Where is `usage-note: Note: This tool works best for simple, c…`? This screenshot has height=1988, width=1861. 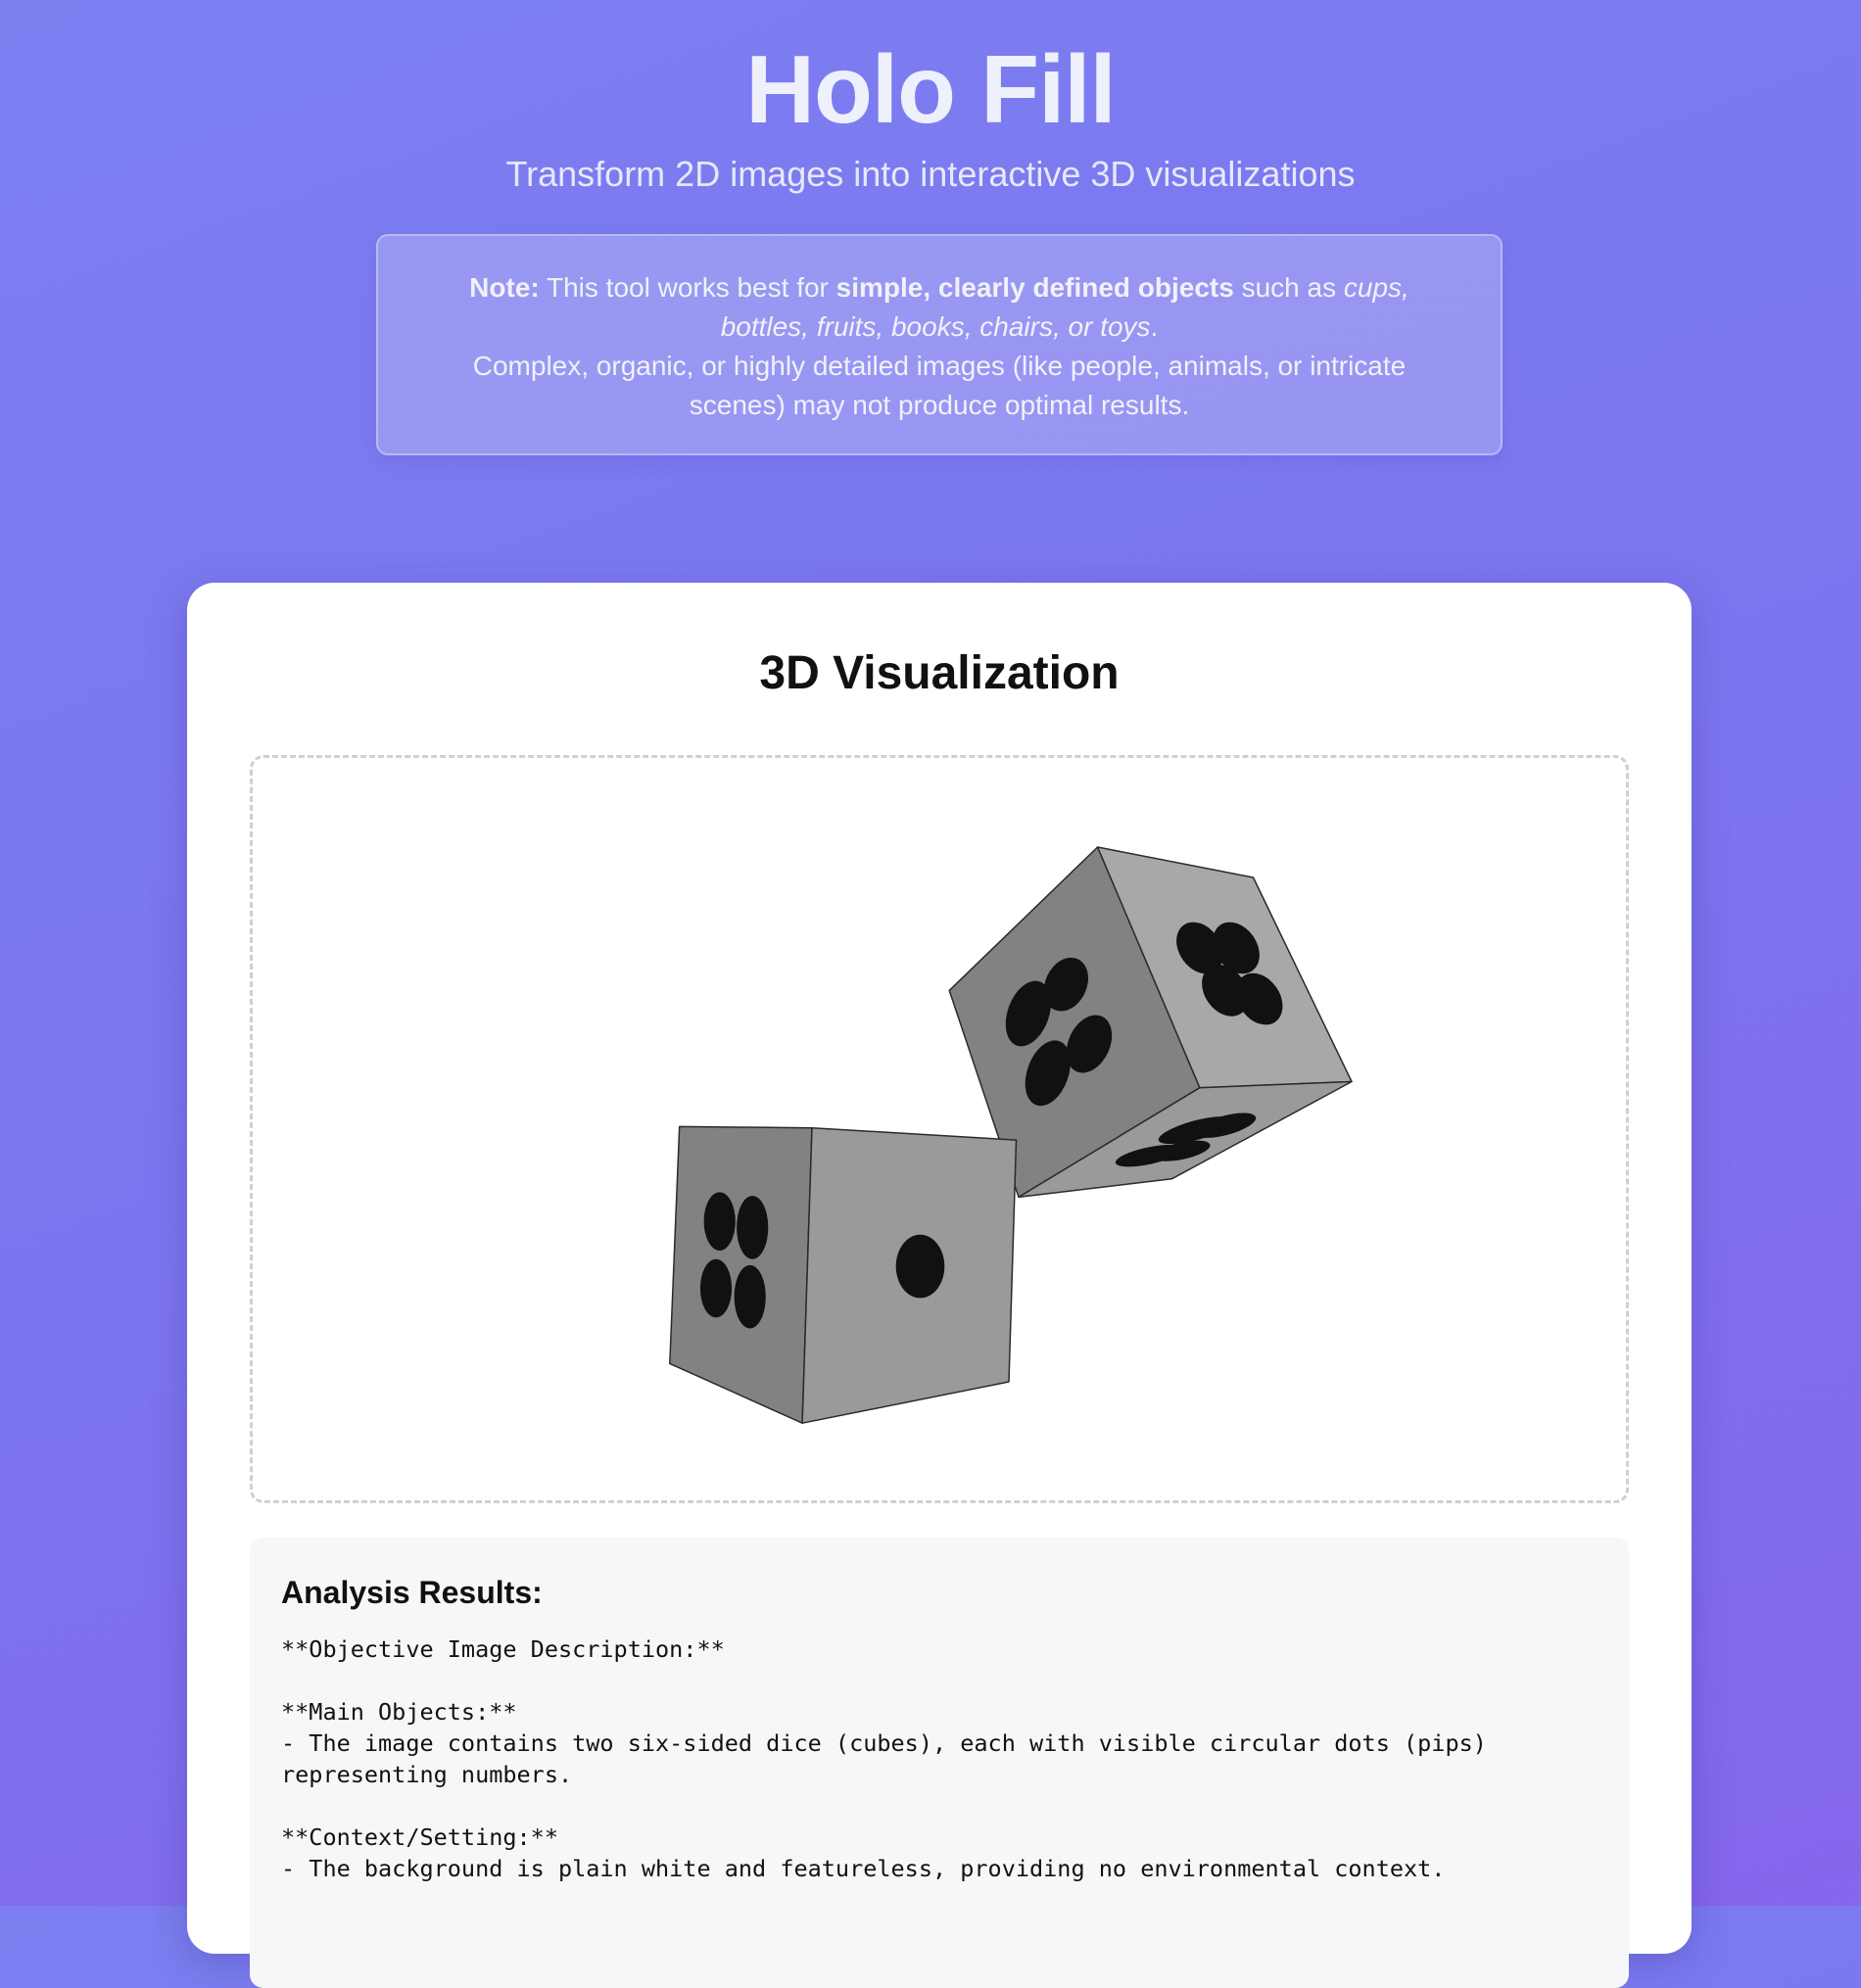
usage-note: Note: This tool works best for simple, c… is located at coordinates (939, 344).